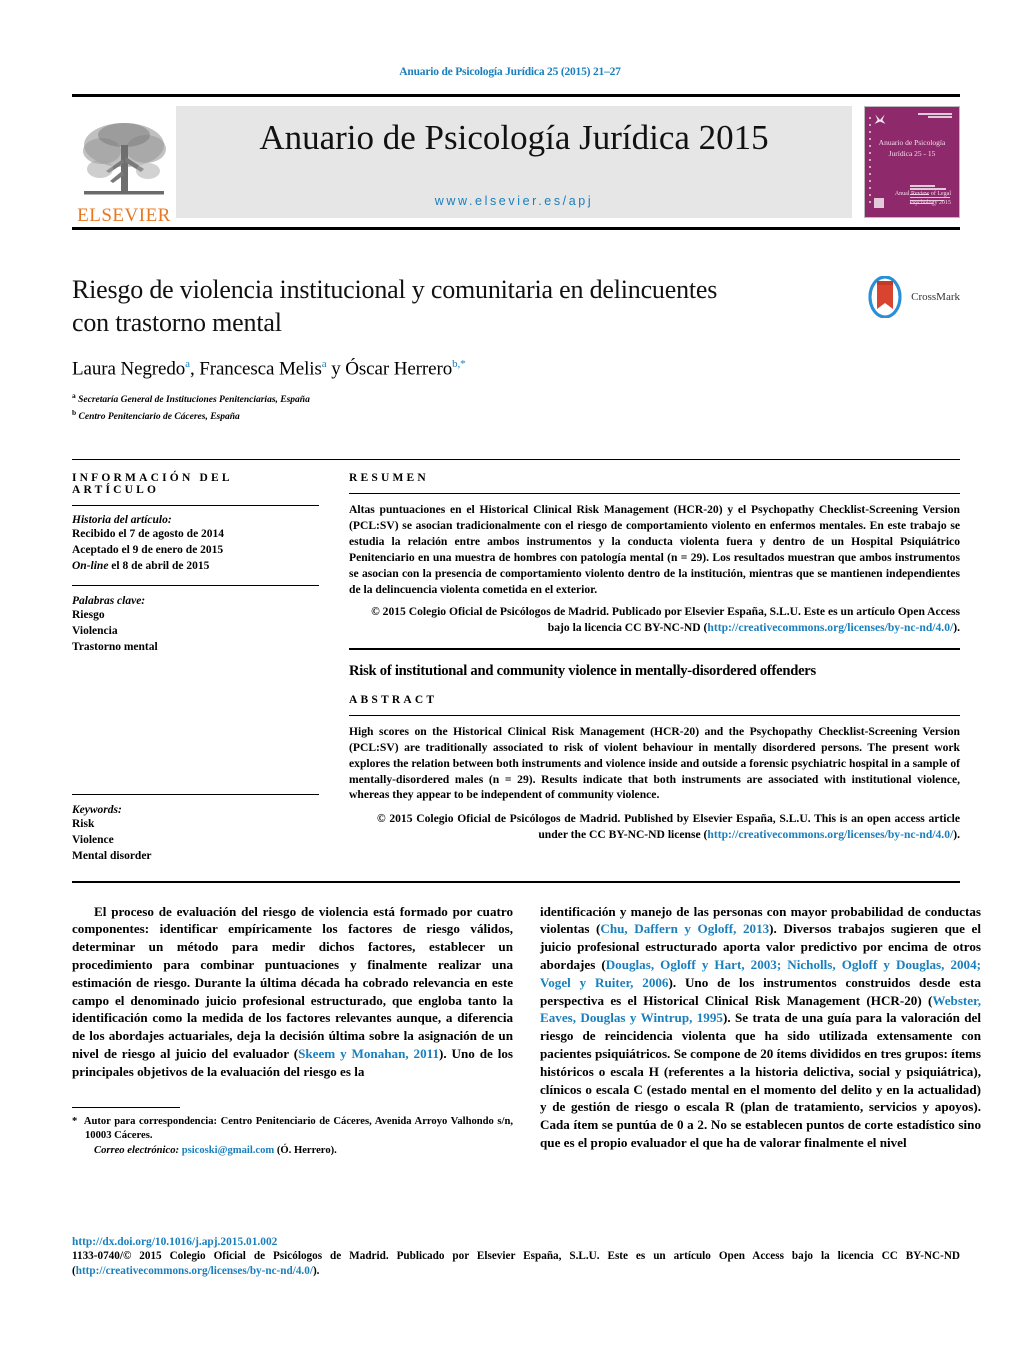 This screenshot has width=1020, height=1351. I want to click on cover-footer: Anual Review of Legal Psychology 2015, so click(912, 199).